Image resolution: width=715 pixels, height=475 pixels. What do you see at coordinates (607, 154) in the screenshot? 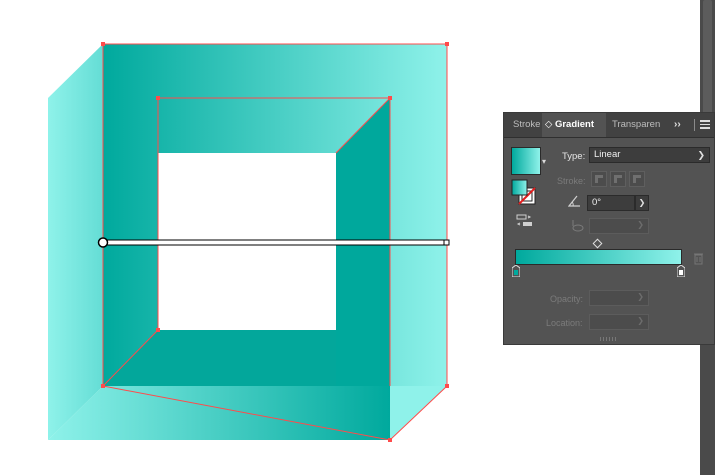
I see `gradient-type-value: Linear` at bounding box center [607, 154].